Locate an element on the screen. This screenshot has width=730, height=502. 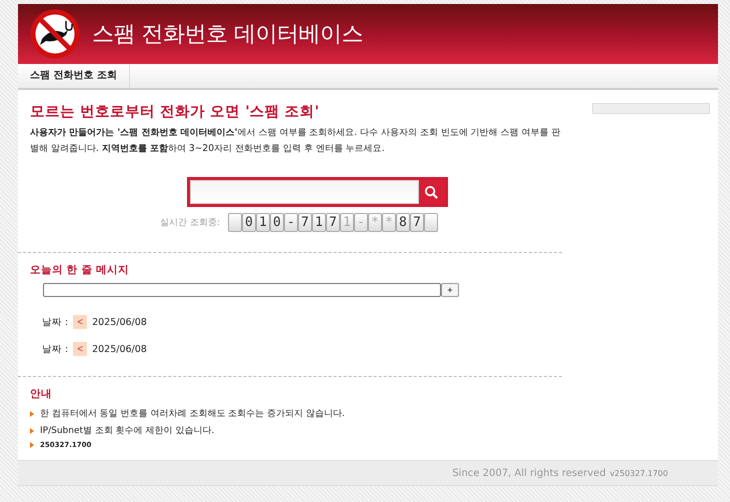
search-button is located at coordinates (431, 192).